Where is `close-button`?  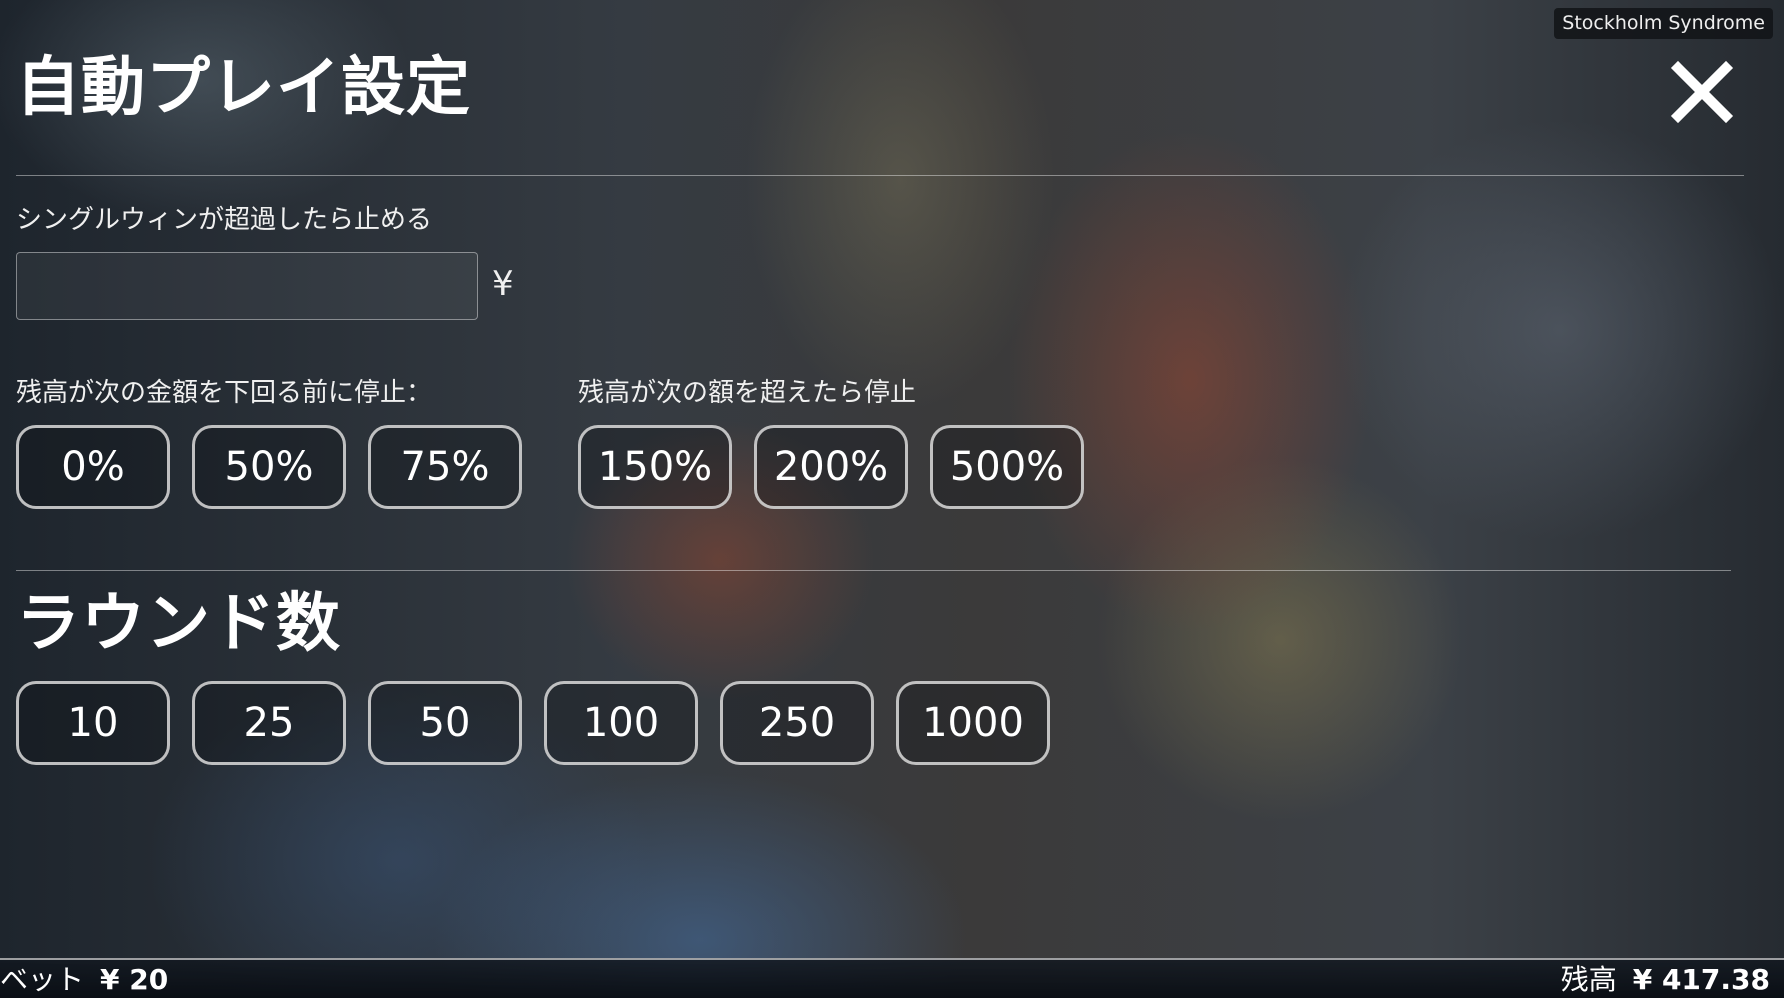
close-button is located at coordinates (1702, 92).